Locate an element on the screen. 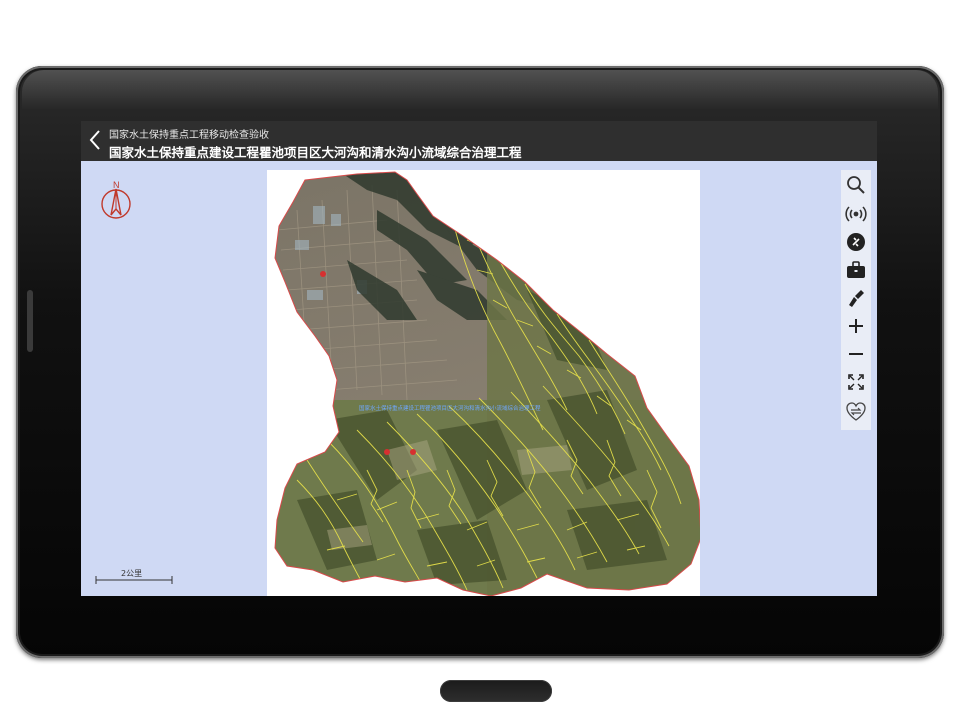 The height and width of the screenshot is (720, 960). zoom-in-button is located at coordinates (856, 326).